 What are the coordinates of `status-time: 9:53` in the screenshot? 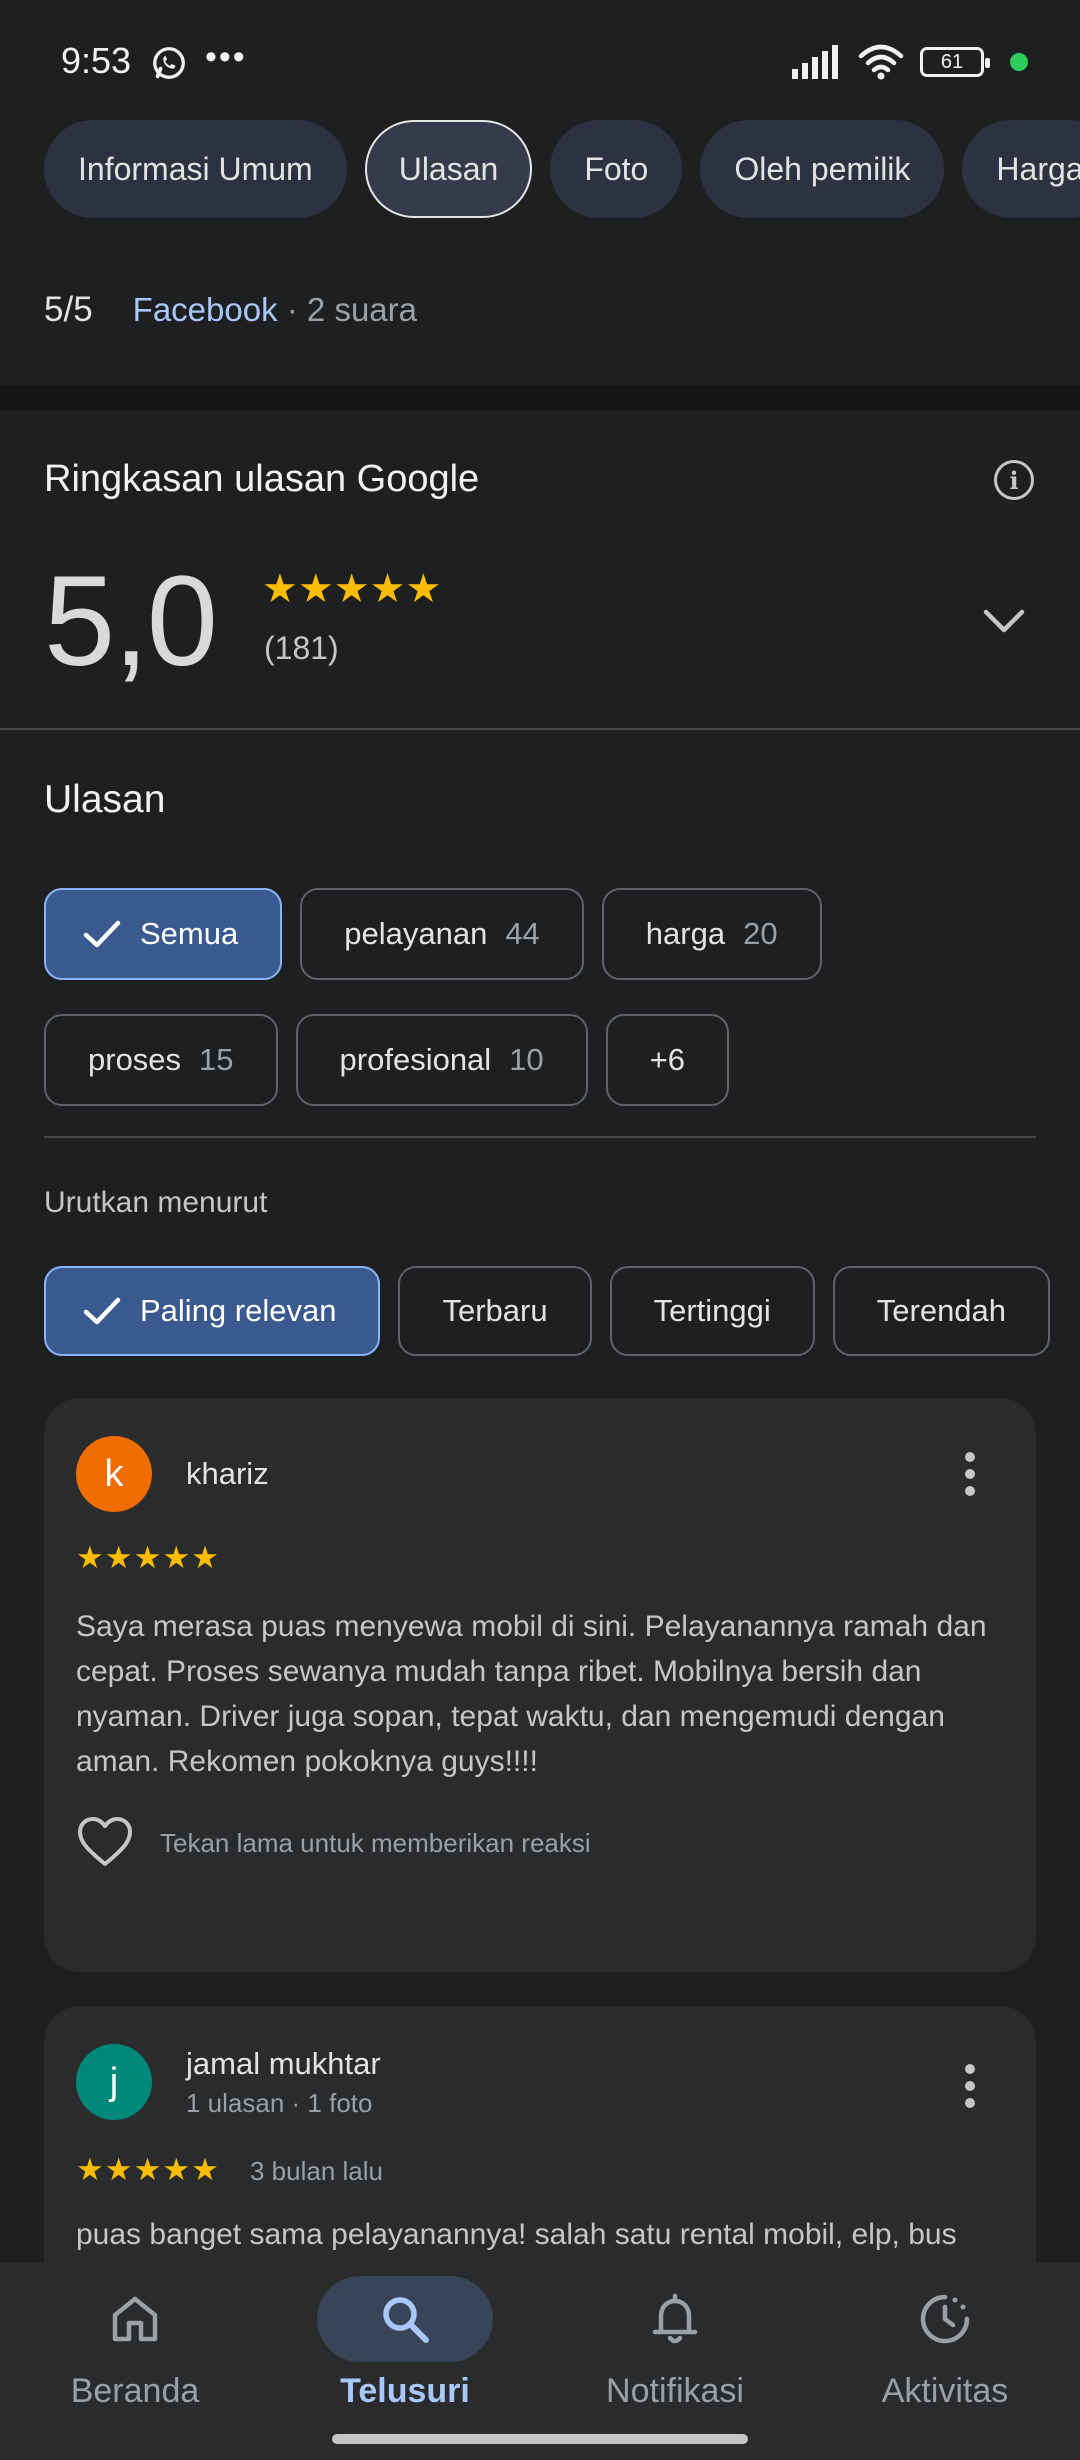 It's located at (96, 60).